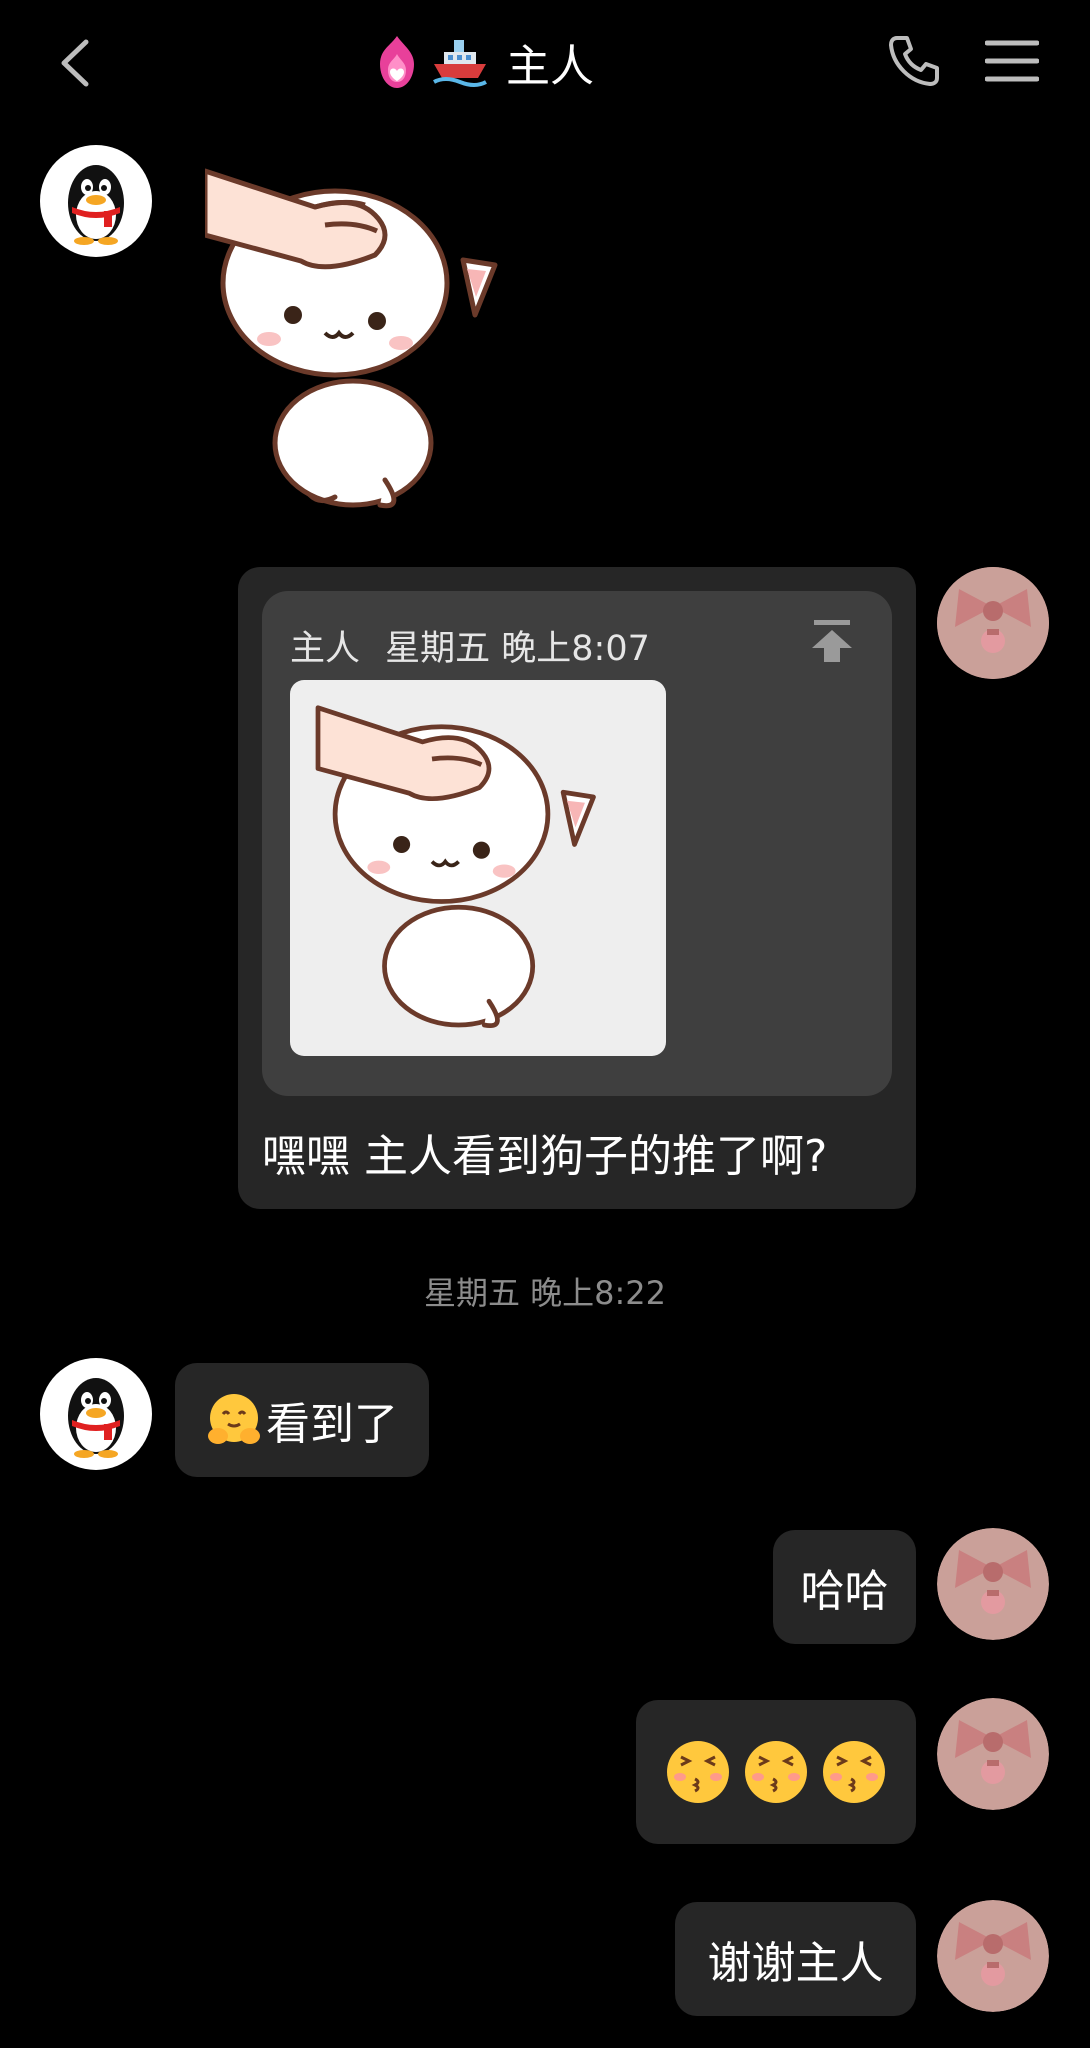 Image resolution: width=1090 pixels, height=2048 pixels. Describe the element at coordinates (545, 1156) in the screenshot. I see `message-text: 嘿嘿 主人看到狗子的推了啊?` at that location.